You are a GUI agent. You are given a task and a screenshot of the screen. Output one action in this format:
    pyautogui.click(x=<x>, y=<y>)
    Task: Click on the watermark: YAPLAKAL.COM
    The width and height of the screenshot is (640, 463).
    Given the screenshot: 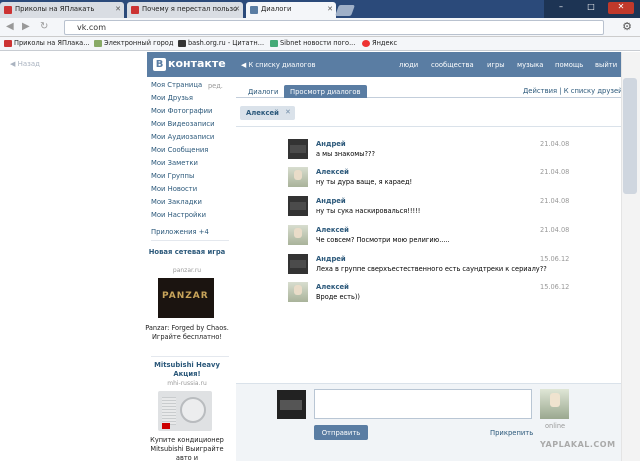 What is the action you would take?
    pyautogui.click(x=578, y=444)
    